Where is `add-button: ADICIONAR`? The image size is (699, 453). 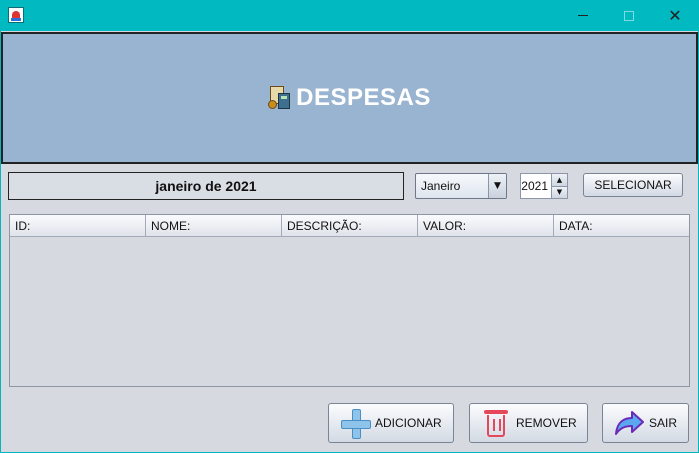 add-button: ADICIONAR is located at coordinates (391, 423).